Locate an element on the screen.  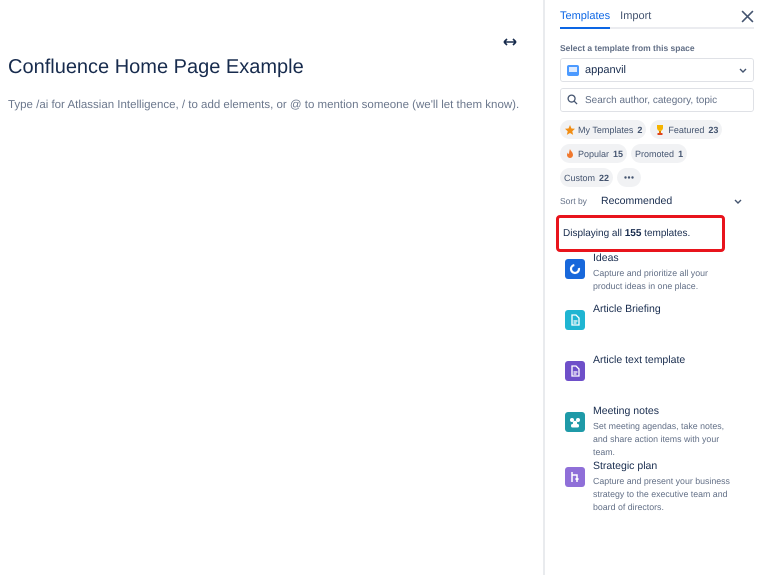
filter-chip: Custom 22 is located at coordinates (587, 177).